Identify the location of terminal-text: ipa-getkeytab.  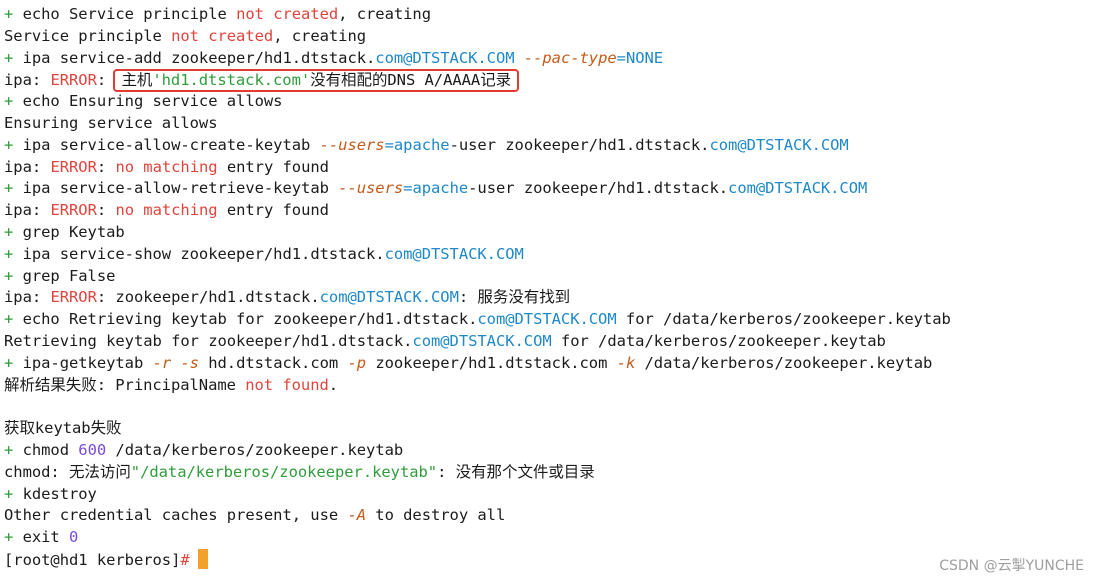
(87, 362).